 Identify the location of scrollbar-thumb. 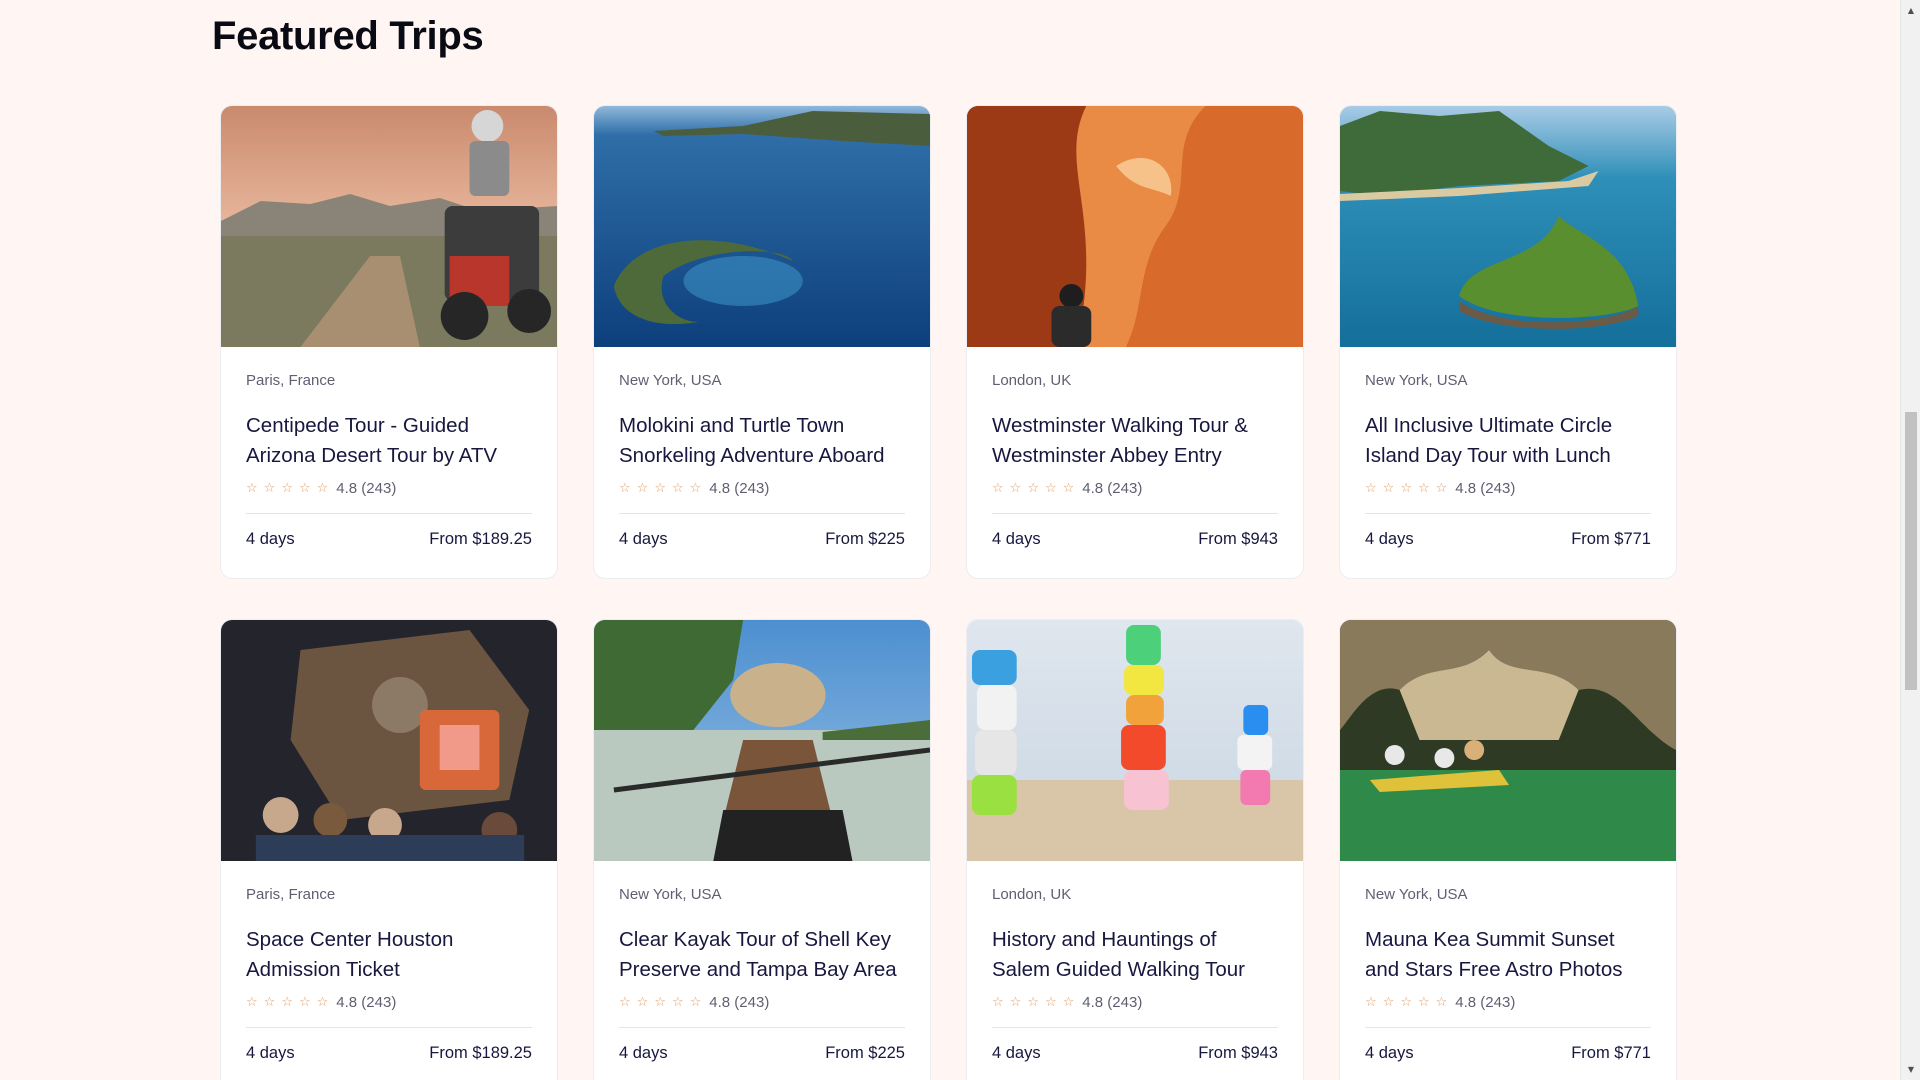
(1911, 551).